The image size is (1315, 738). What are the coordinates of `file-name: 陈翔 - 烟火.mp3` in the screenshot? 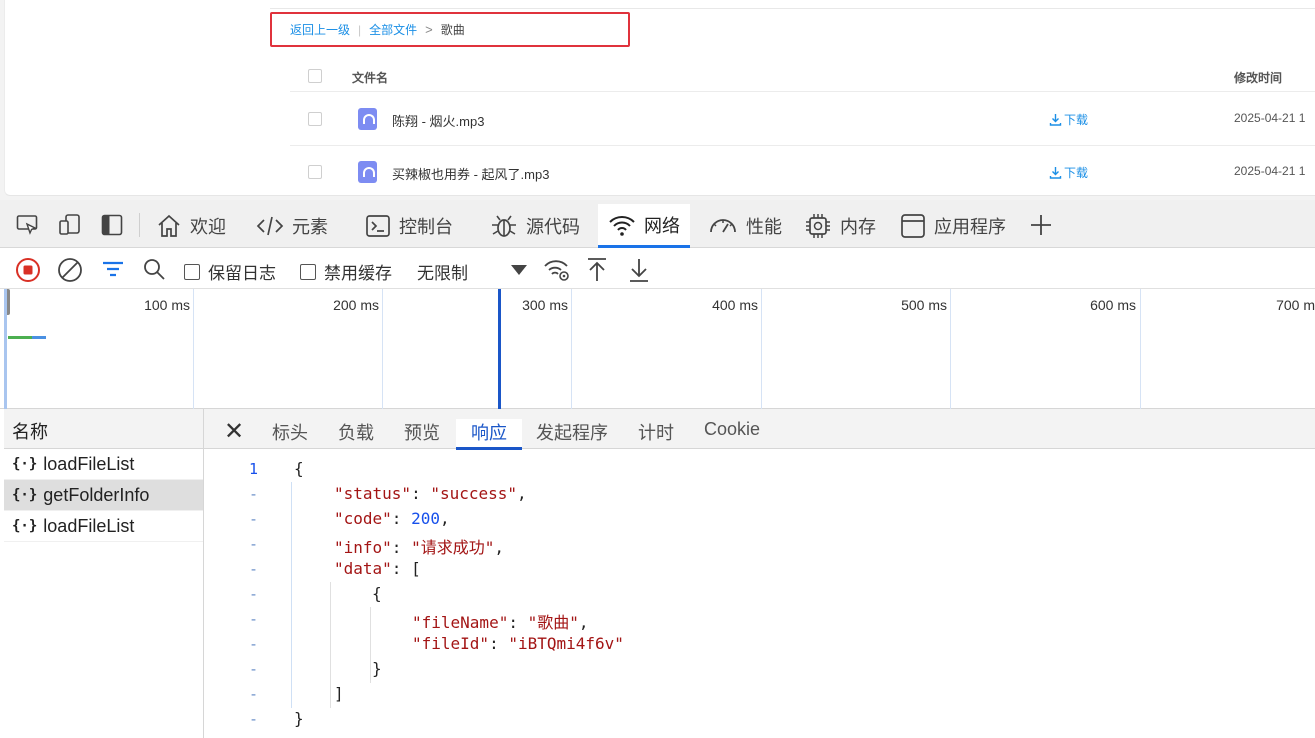 It's located at (438, 120).